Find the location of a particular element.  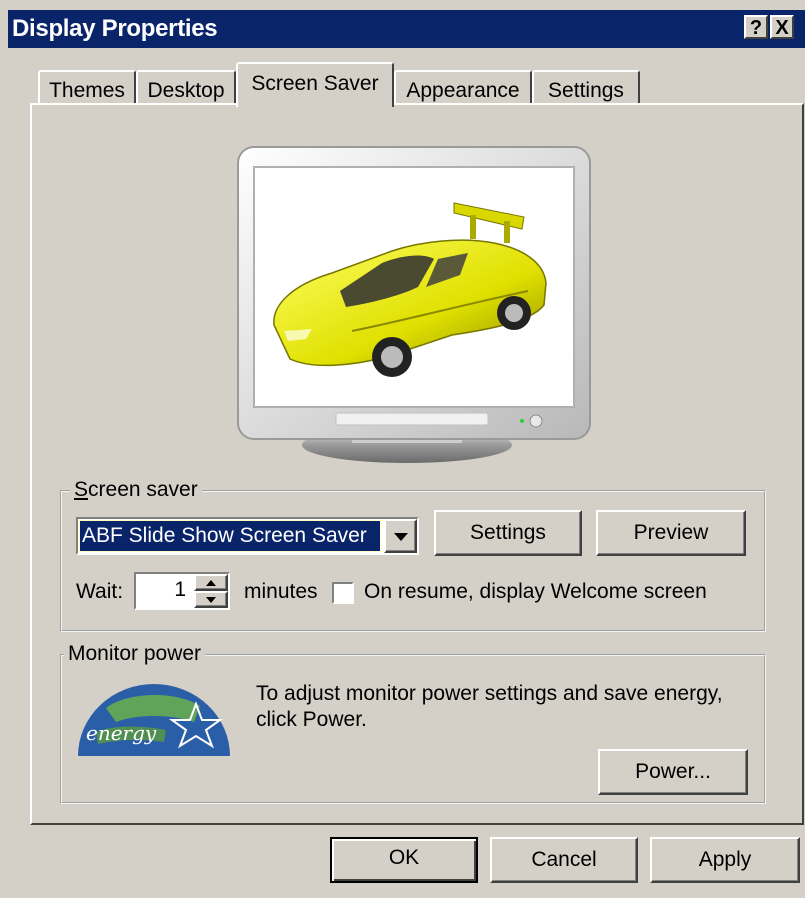

tab-appearance-label: Appearance is located at coordinates (463, 90).